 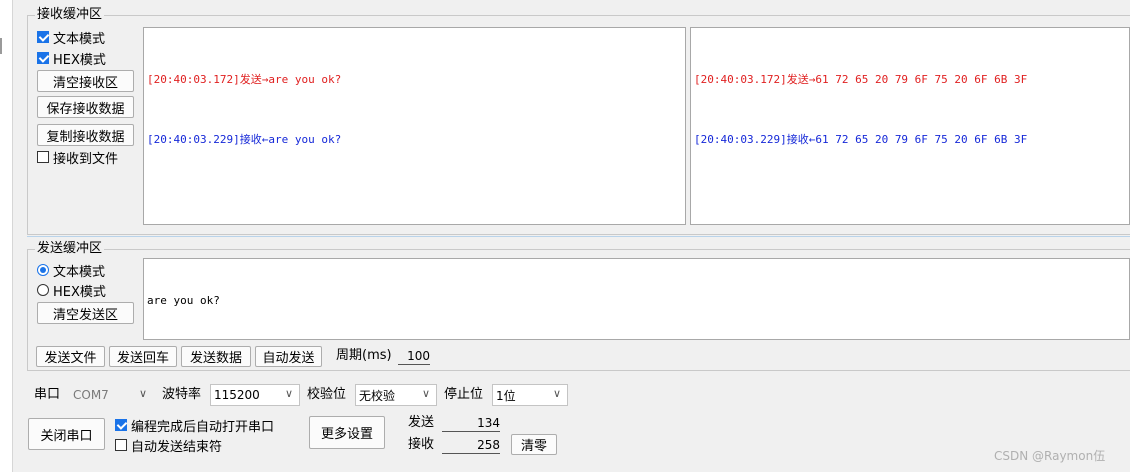 What do you see at coordinates (71, 37) in the screenshot?
I see `receive-text-mode-checkbox: 文本模式` at bounding box center [71, 37].